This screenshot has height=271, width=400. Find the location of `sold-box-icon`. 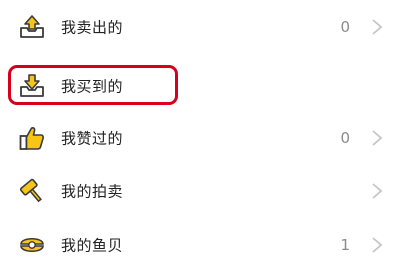

sold-box-icon is located at coordinates (32, 27).